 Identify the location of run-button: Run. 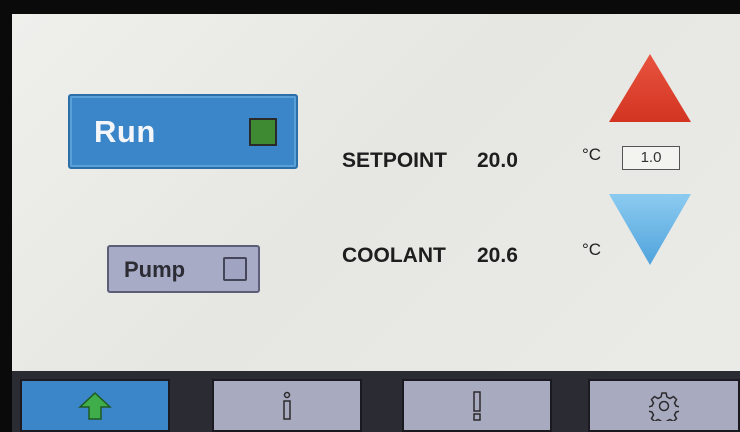
(183, 131).